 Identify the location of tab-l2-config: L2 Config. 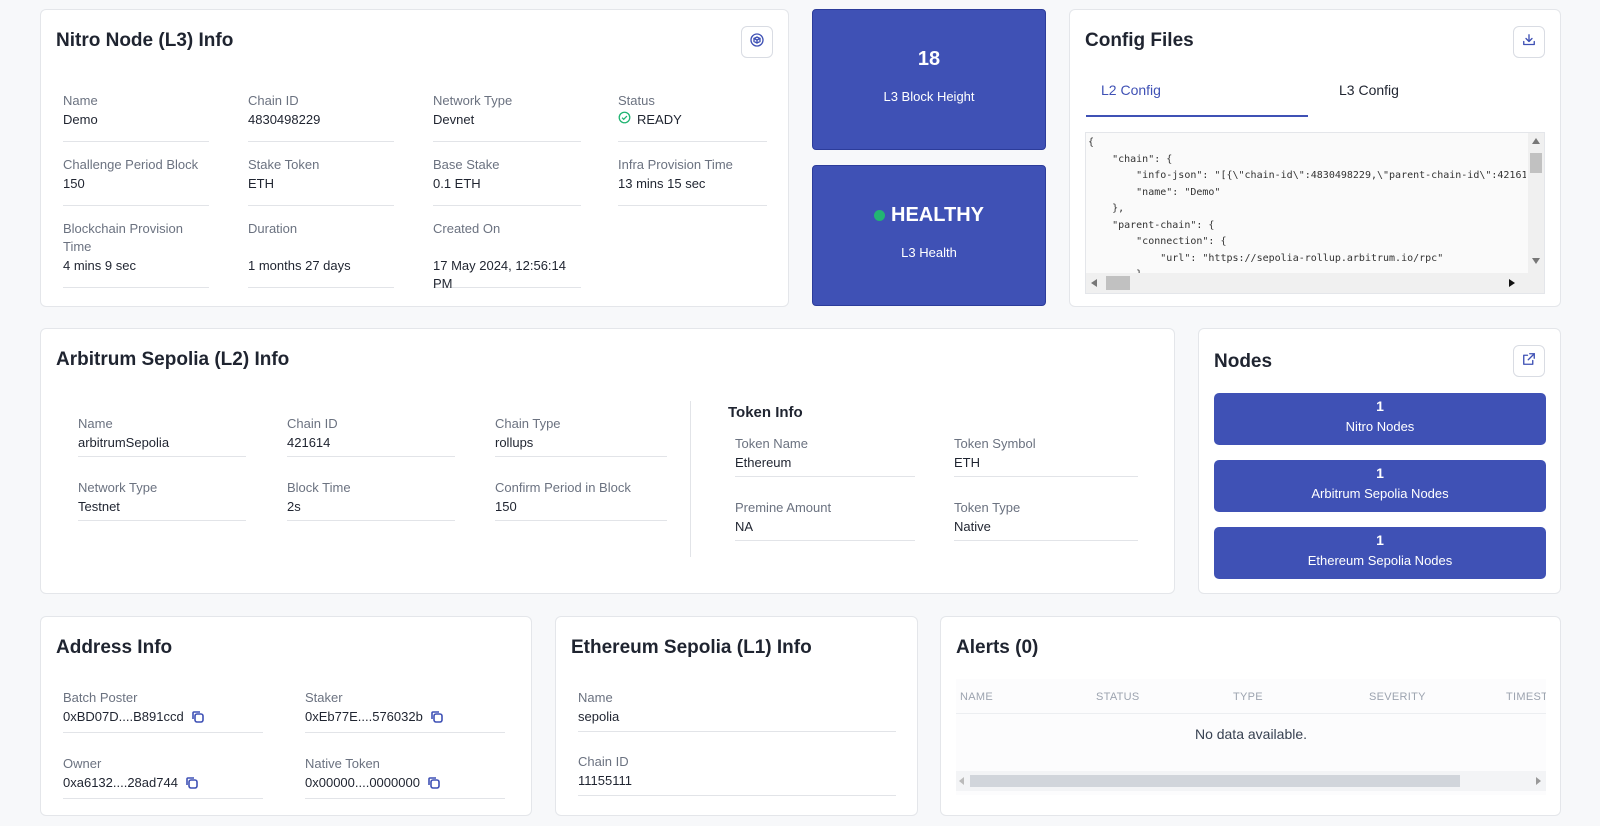
(1197, 99).